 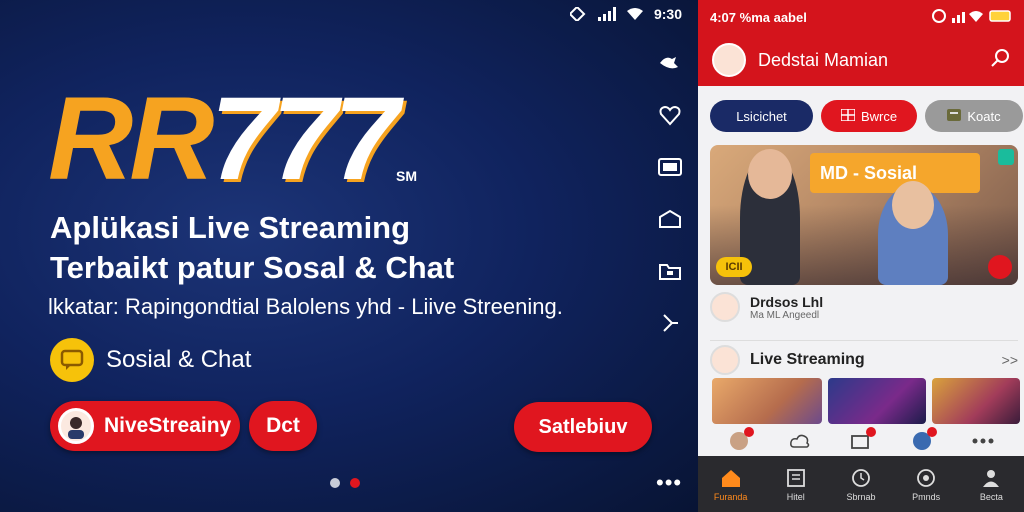 I want to click on cloud-icon, so click(x=800, y=441).